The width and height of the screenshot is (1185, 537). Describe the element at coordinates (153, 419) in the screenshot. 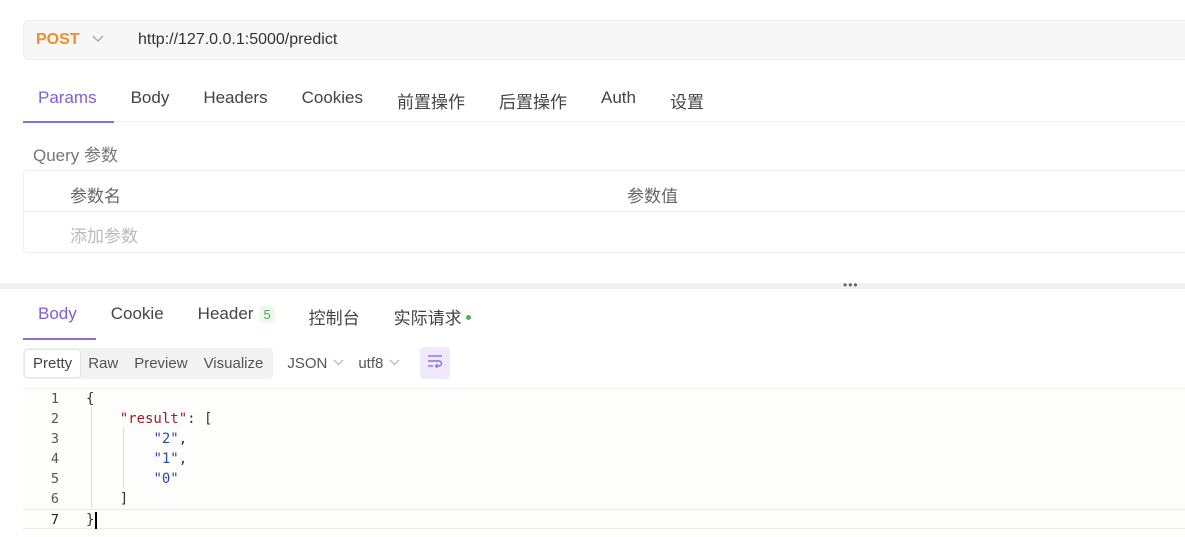

I see `json-key: "result"` at that location.